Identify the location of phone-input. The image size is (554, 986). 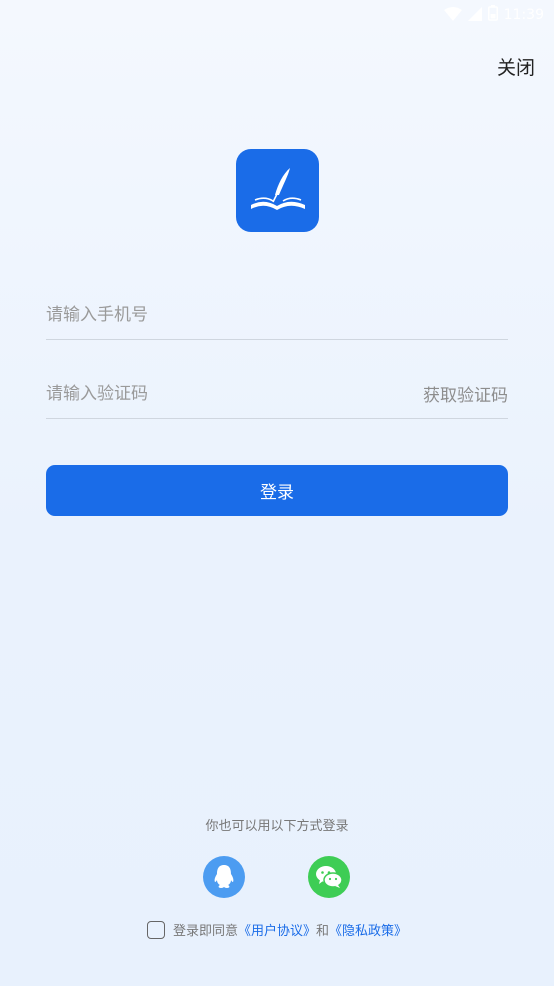
(196, 314).